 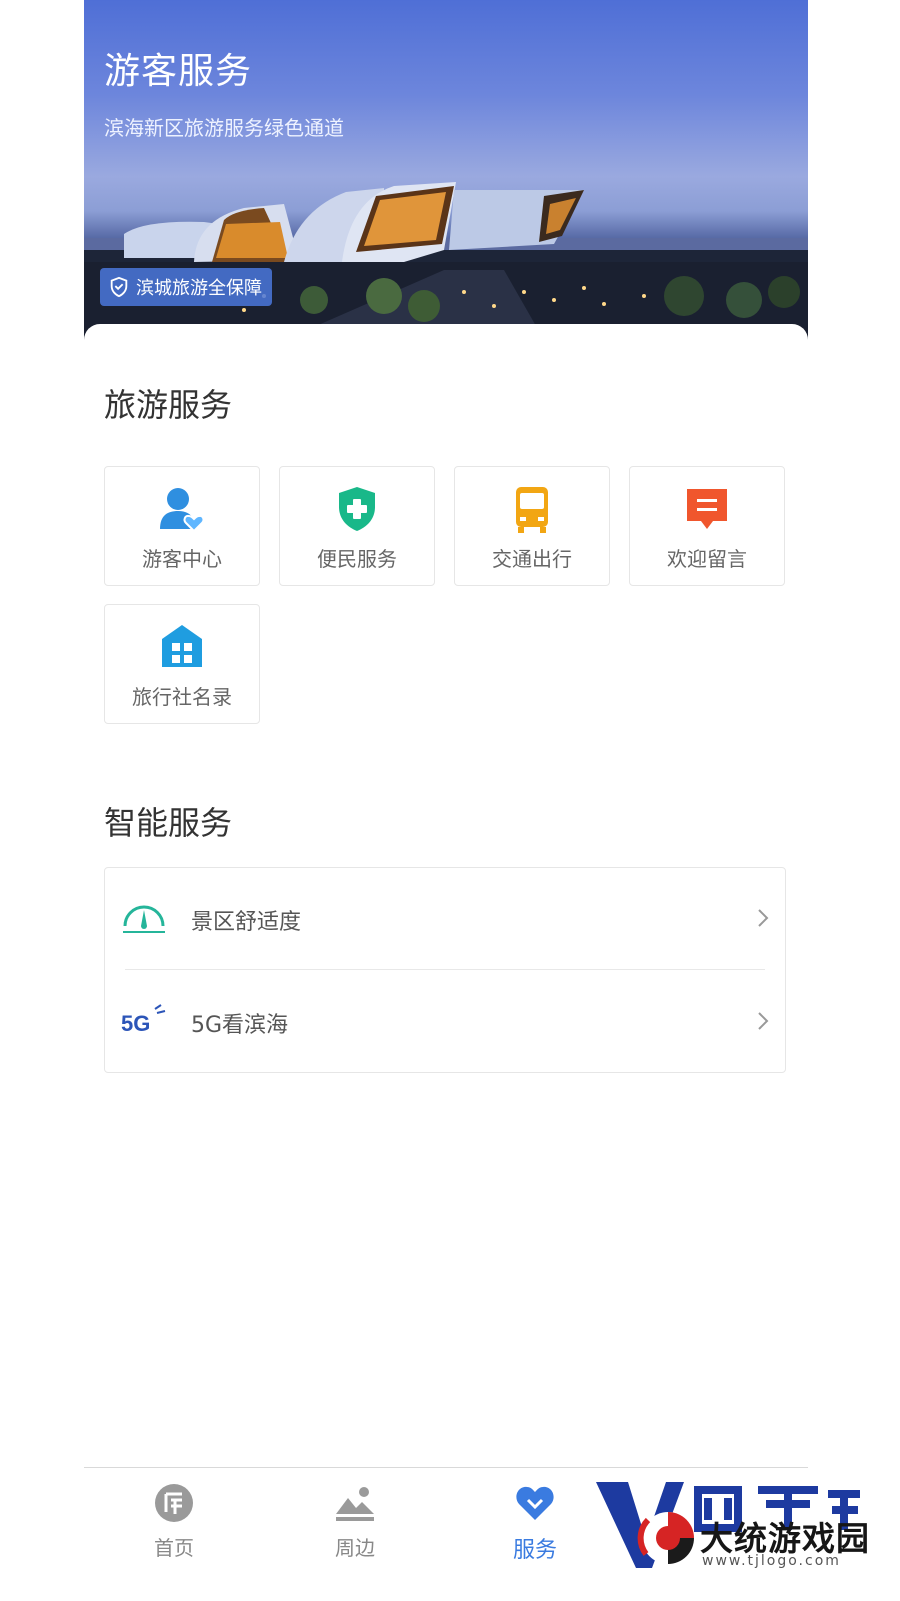 I want to click on tile-leave-message: 欢迎留言, so click(x=707, y=526).